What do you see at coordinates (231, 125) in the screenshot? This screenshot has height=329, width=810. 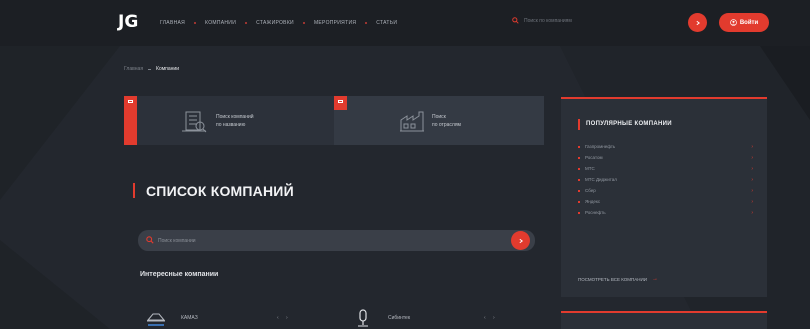 I see `card-line: по названию` at bounding box center [231, 125].